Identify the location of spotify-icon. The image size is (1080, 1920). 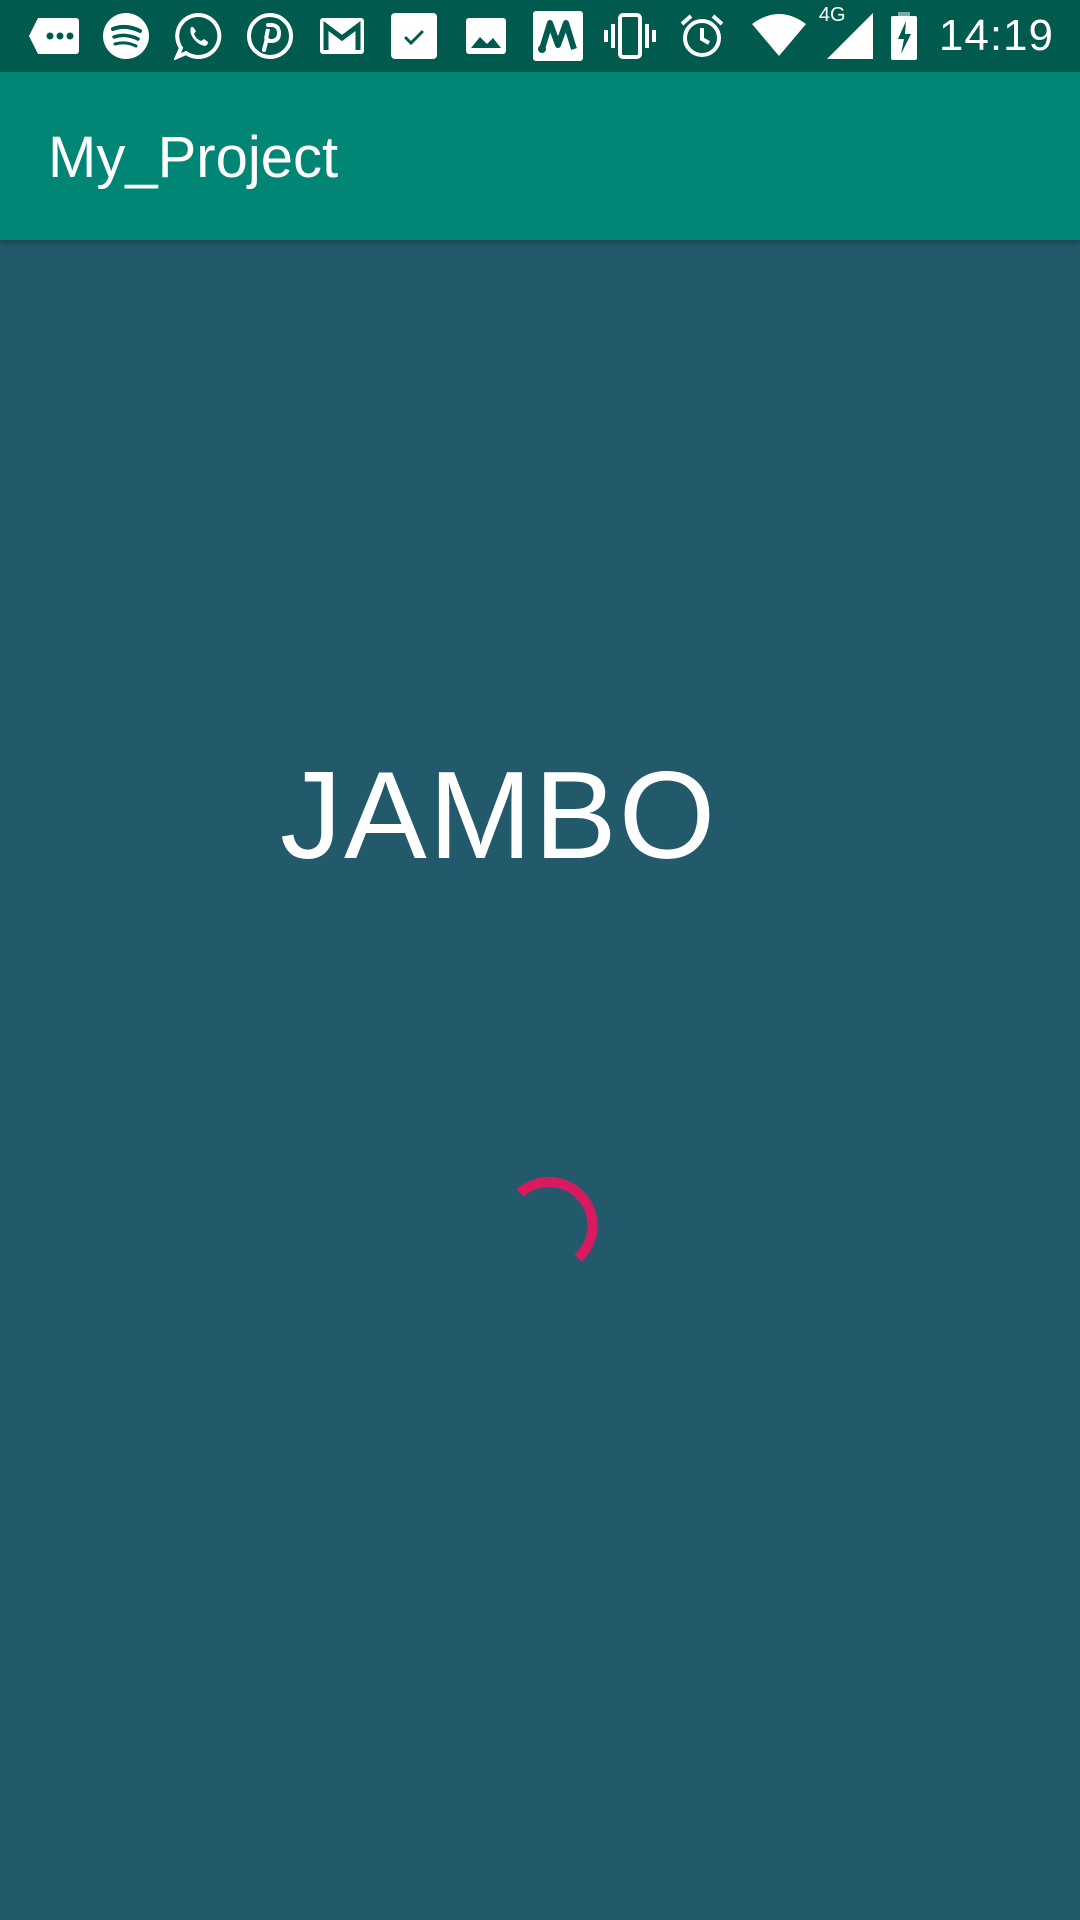
(126, 36).